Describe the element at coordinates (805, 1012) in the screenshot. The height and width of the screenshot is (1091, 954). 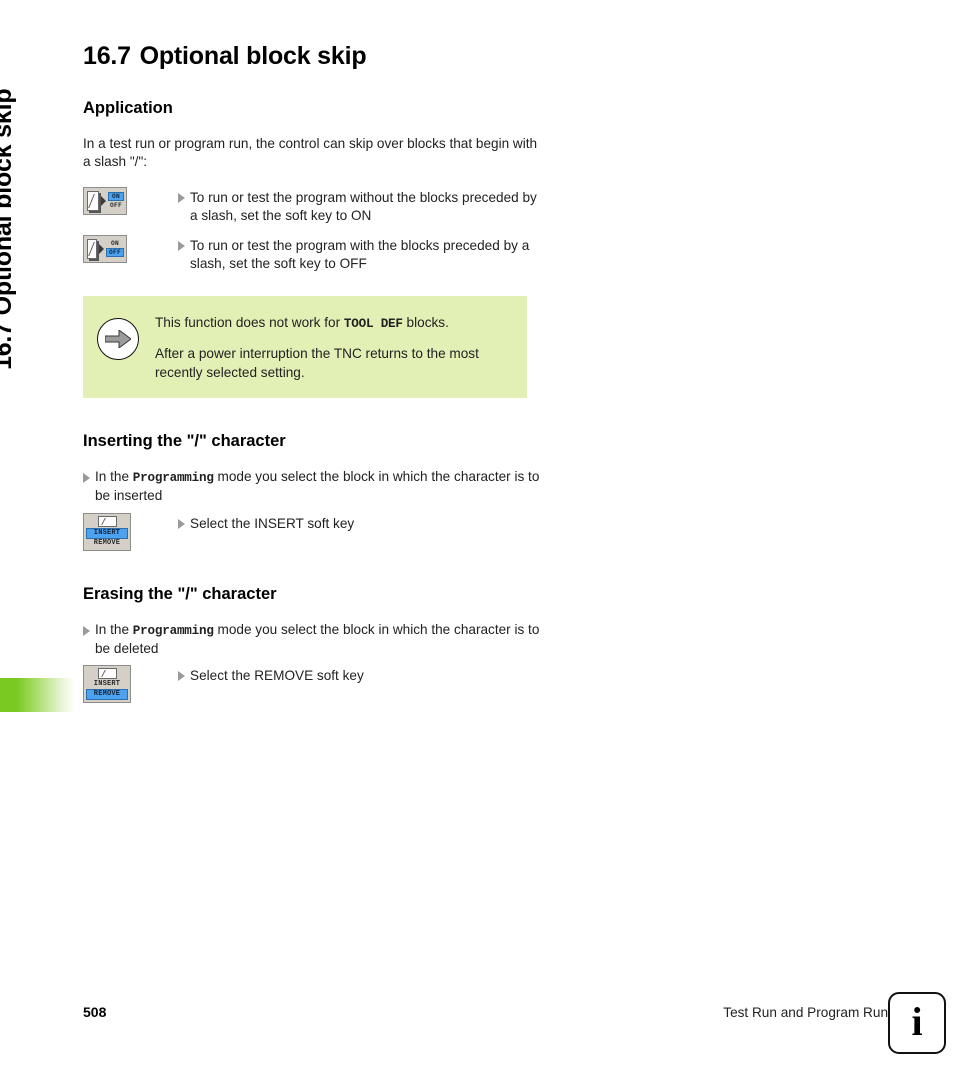
I see `footer-chapter-title: Test Run and Program Run` at that location.